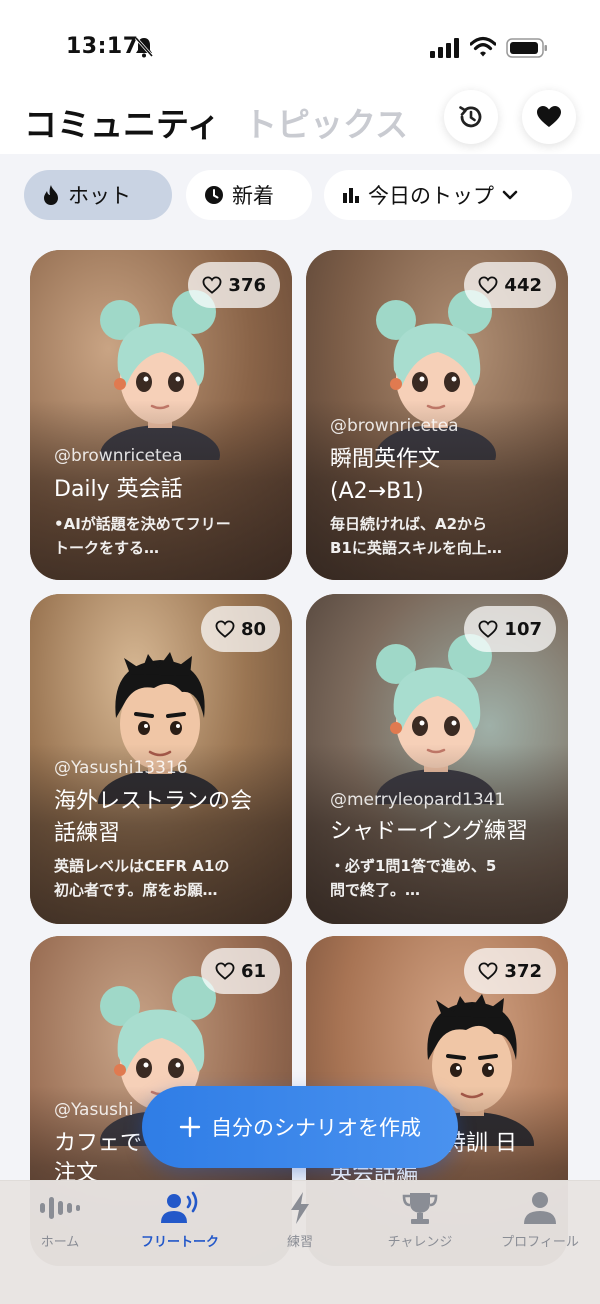 The width and height of the screenshot is (600, 1304). I want to click on card-description: •AIが話題を決めてフリー, so click(142, 524).